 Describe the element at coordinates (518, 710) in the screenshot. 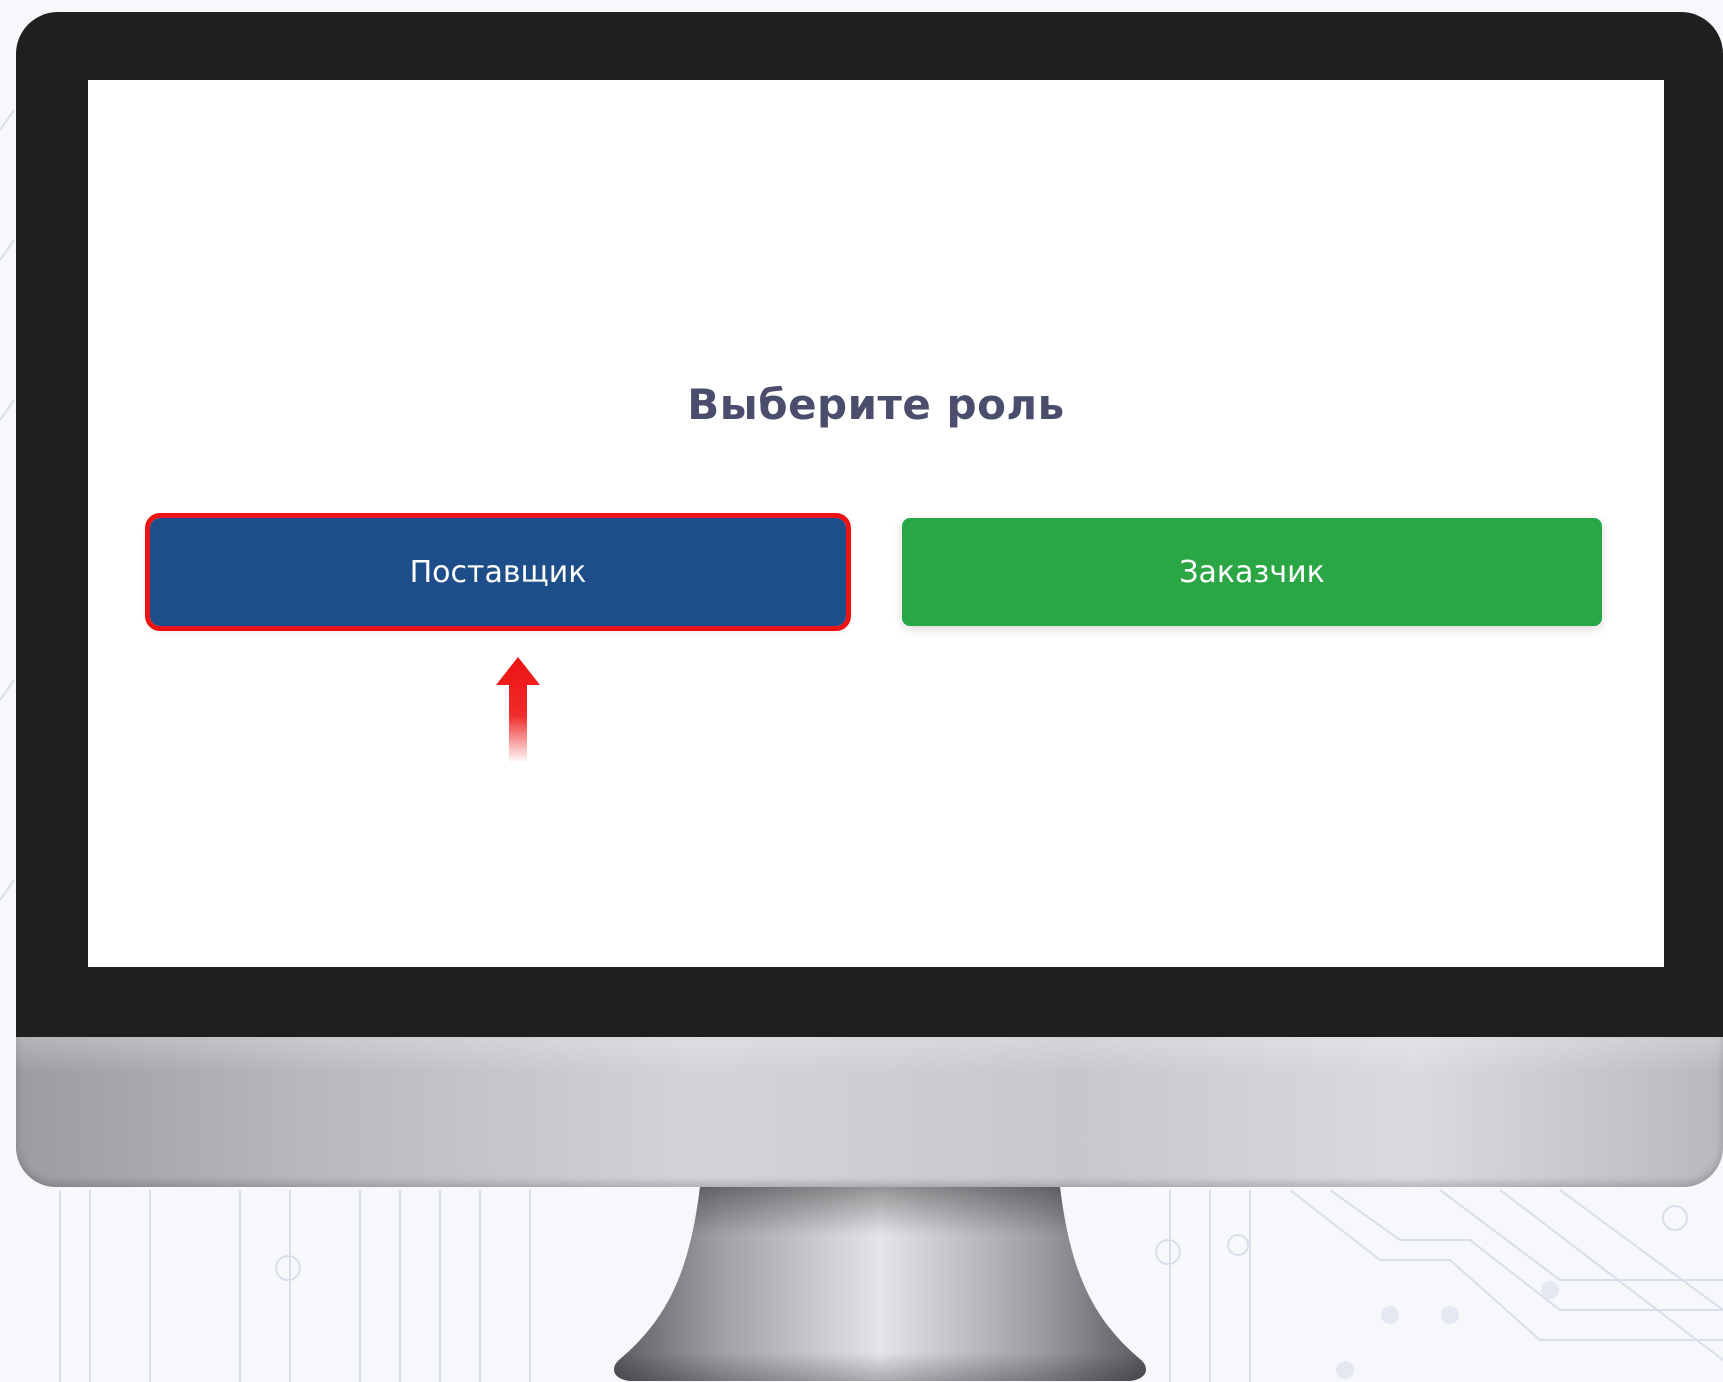

I see `red-up-arrow-icon` at that location.